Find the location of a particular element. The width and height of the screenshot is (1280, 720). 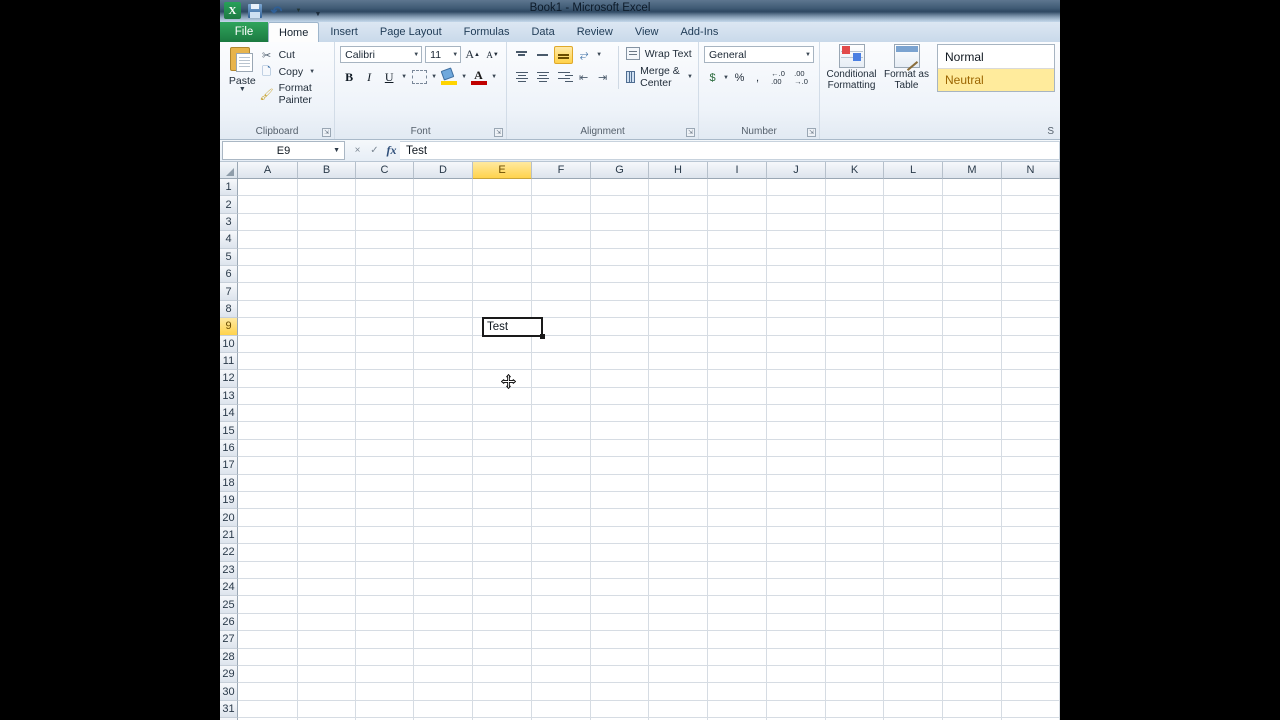

cell-k2 is located at coordinates (855, 205).